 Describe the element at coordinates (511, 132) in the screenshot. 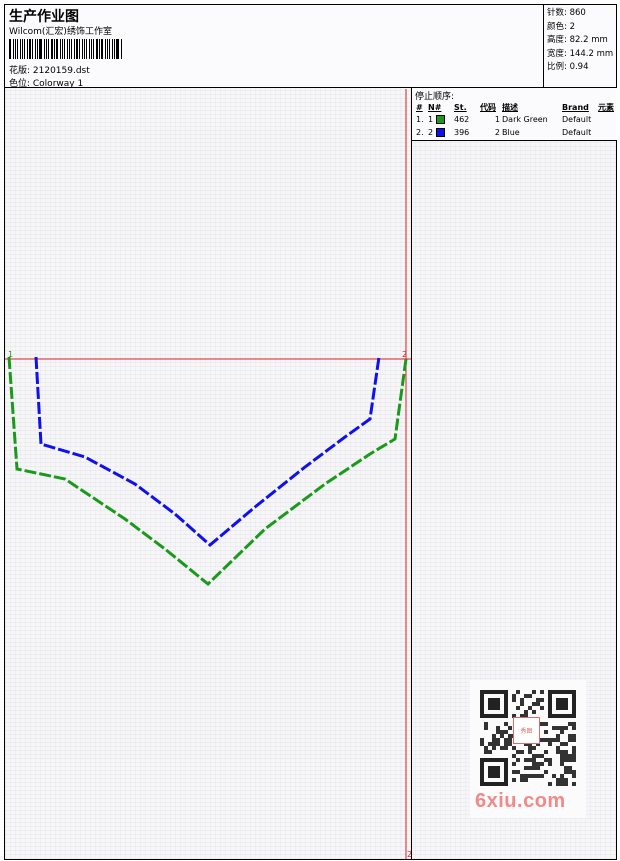

I see `row-description: Blue` at that location.